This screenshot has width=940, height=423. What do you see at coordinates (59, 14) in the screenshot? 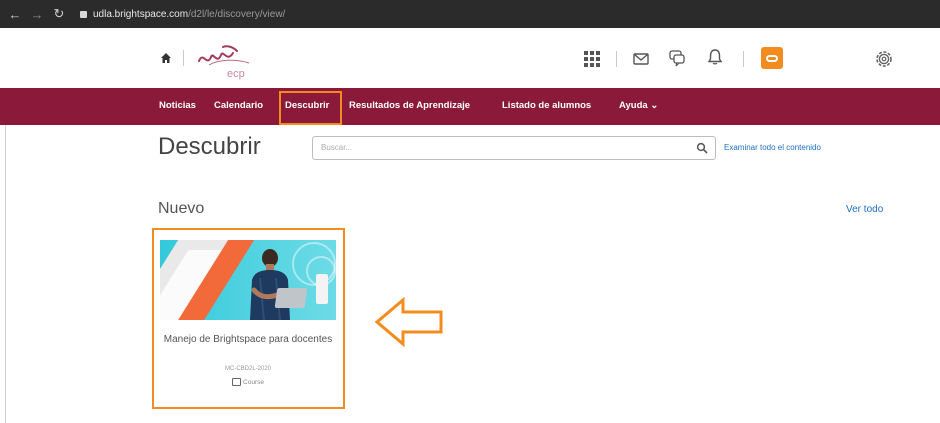
I see `reload-icon: ↻` at bounding box center [59, 14].